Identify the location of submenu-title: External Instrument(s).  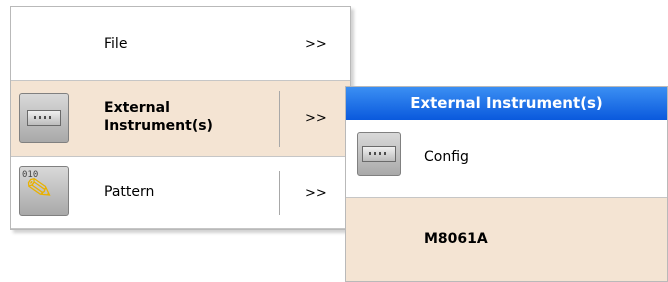
(506, 103).